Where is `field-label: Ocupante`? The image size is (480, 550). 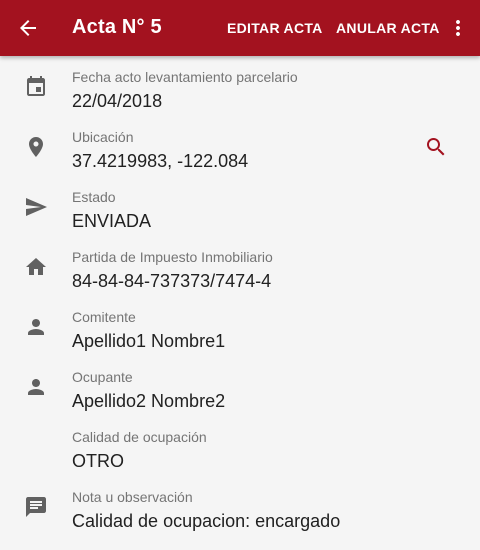 field-label: Ocupante is located at coordinates (102, 377).